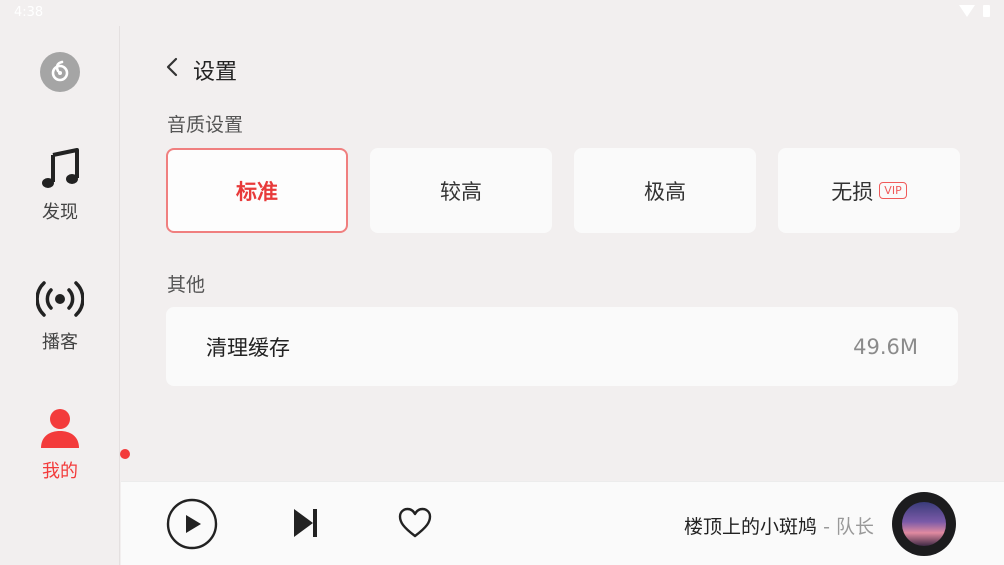  Describe the element at coordinates (60, 428) in the screenshot. I see `user-icon` at that location.